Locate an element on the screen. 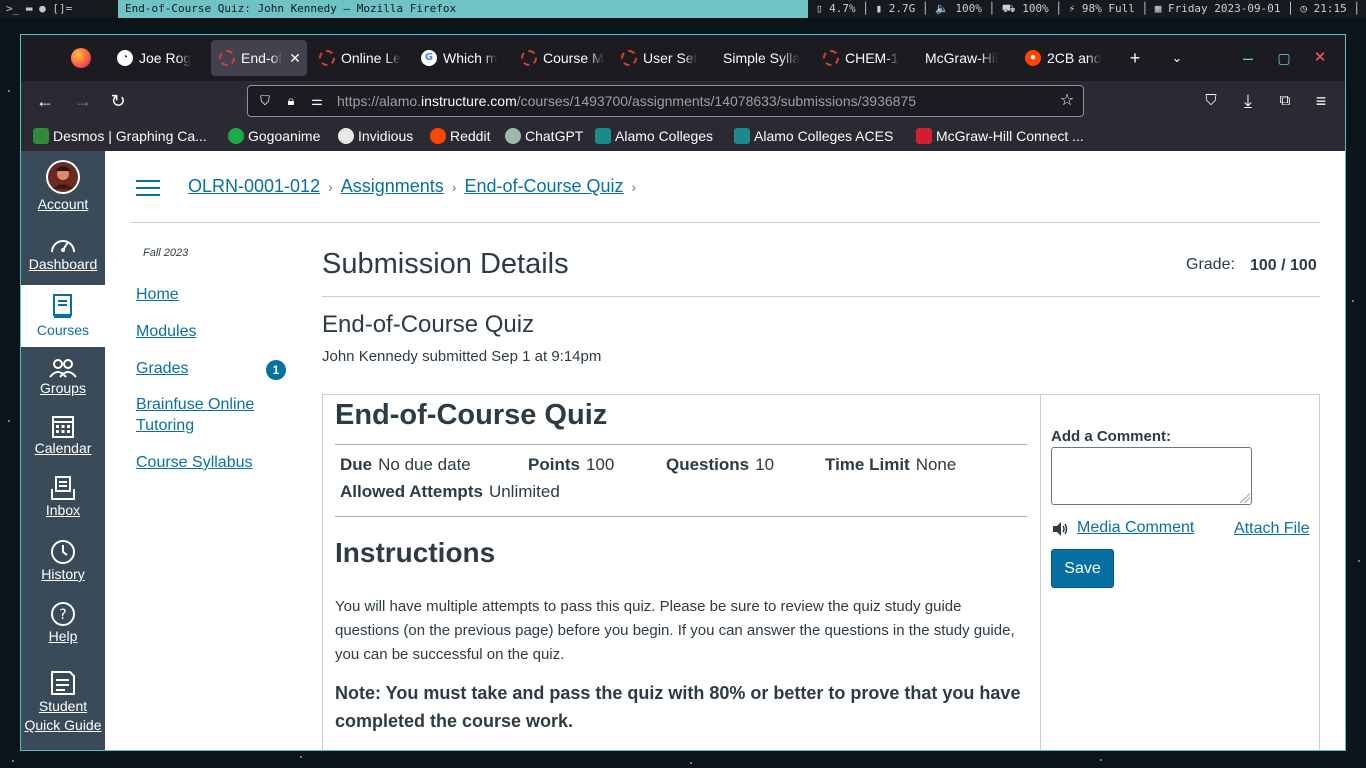 This screenshot has height=768, width=1366. nav-label: Groups is located at coordinates (63, 388).